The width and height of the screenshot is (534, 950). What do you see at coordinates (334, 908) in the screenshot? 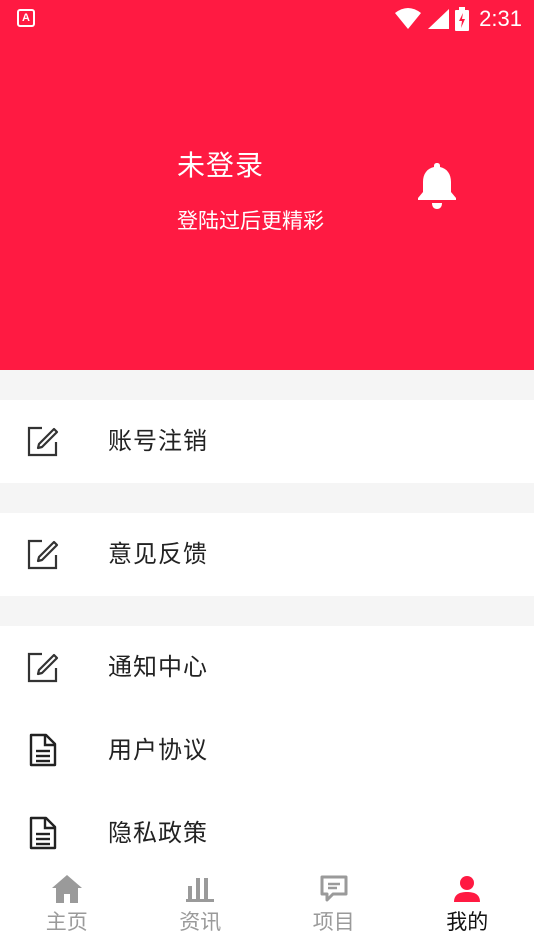
I see `tab-projects: 项目` at bounding box center [334, 908].